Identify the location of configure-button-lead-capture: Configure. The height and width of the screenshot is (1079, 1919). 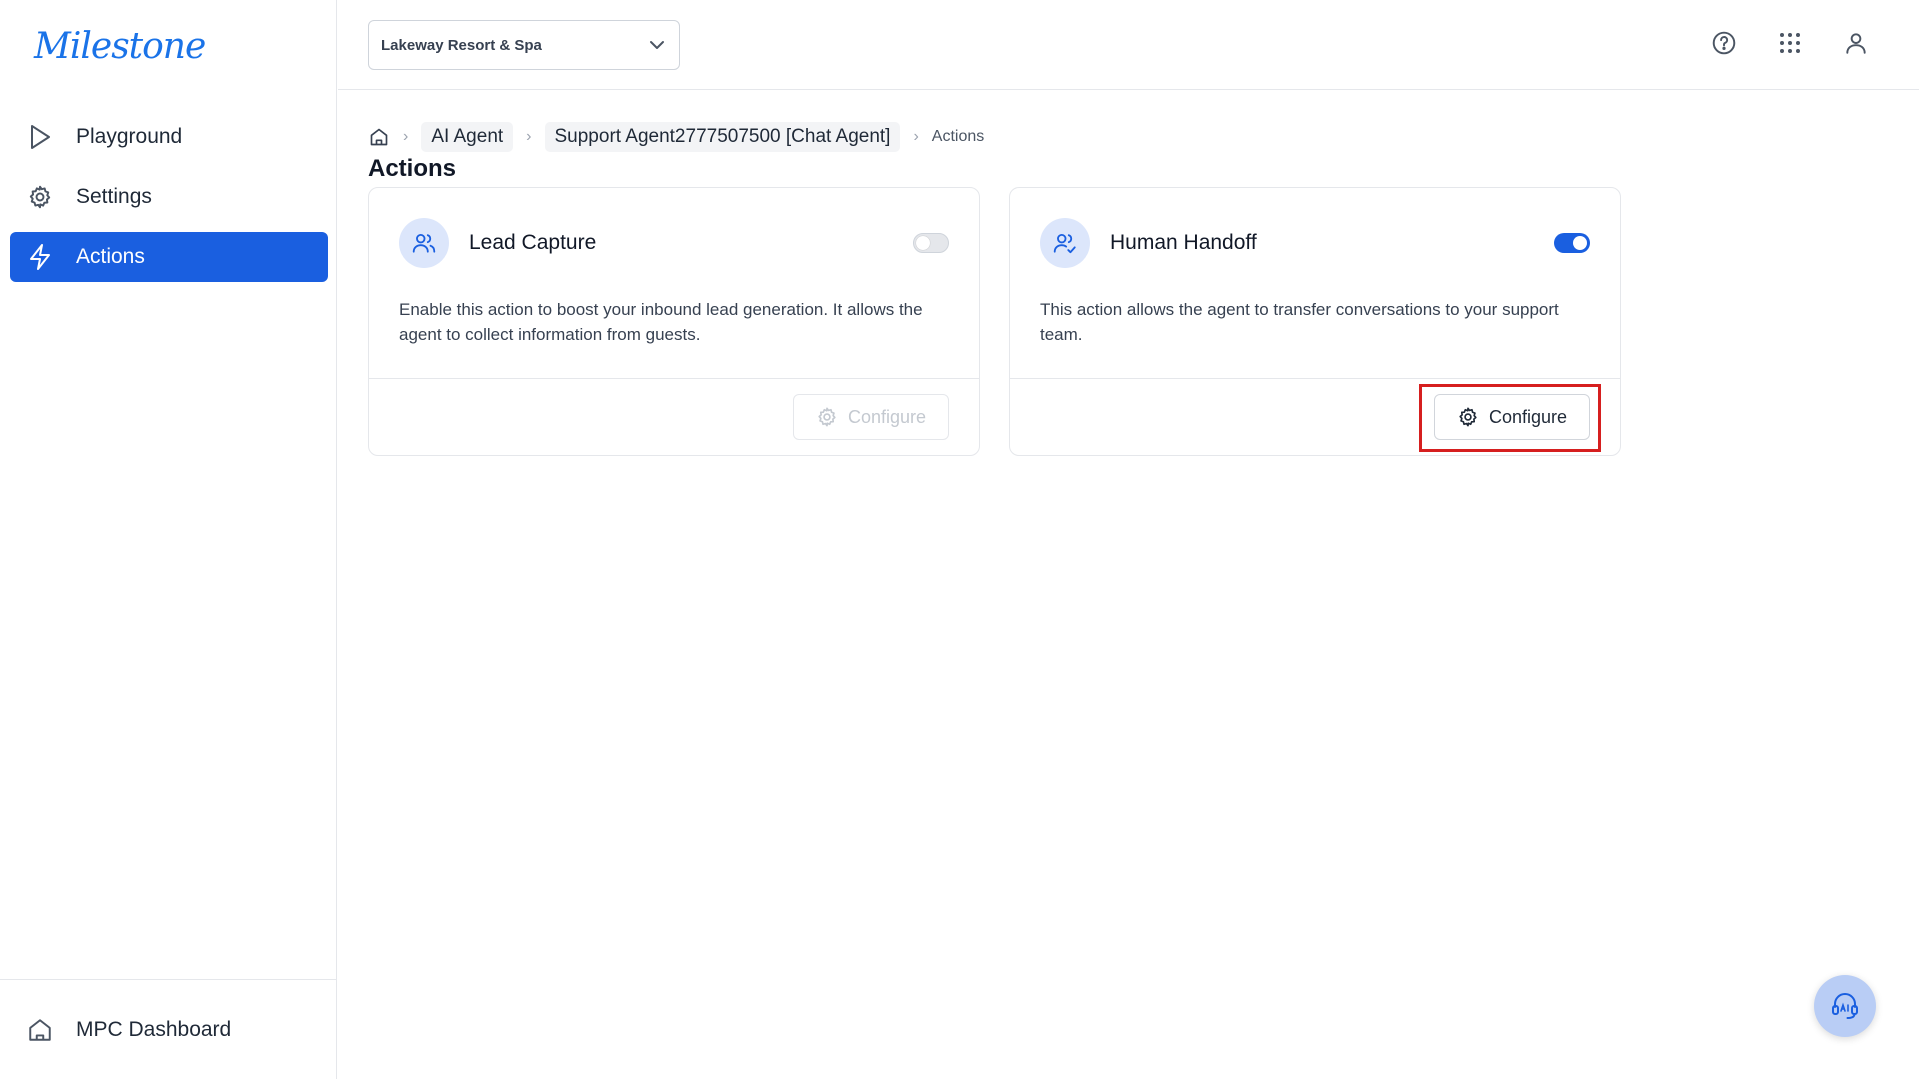
(871, 417).